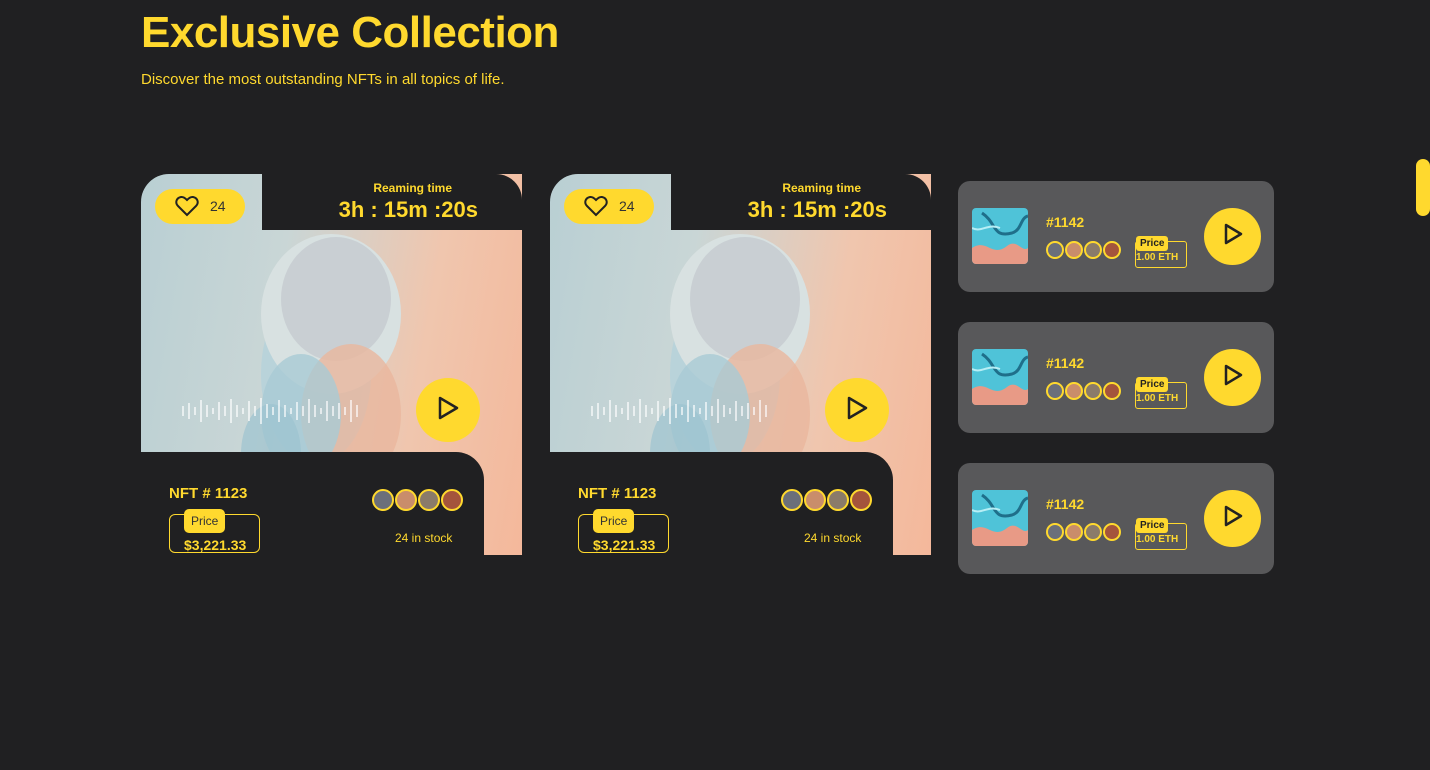 The image size is (1430, 770). What do you see at coordinates (350, 32) in the screenshot?
I see `page-title: Exclusive Collection` at bounding box center [350, 32].